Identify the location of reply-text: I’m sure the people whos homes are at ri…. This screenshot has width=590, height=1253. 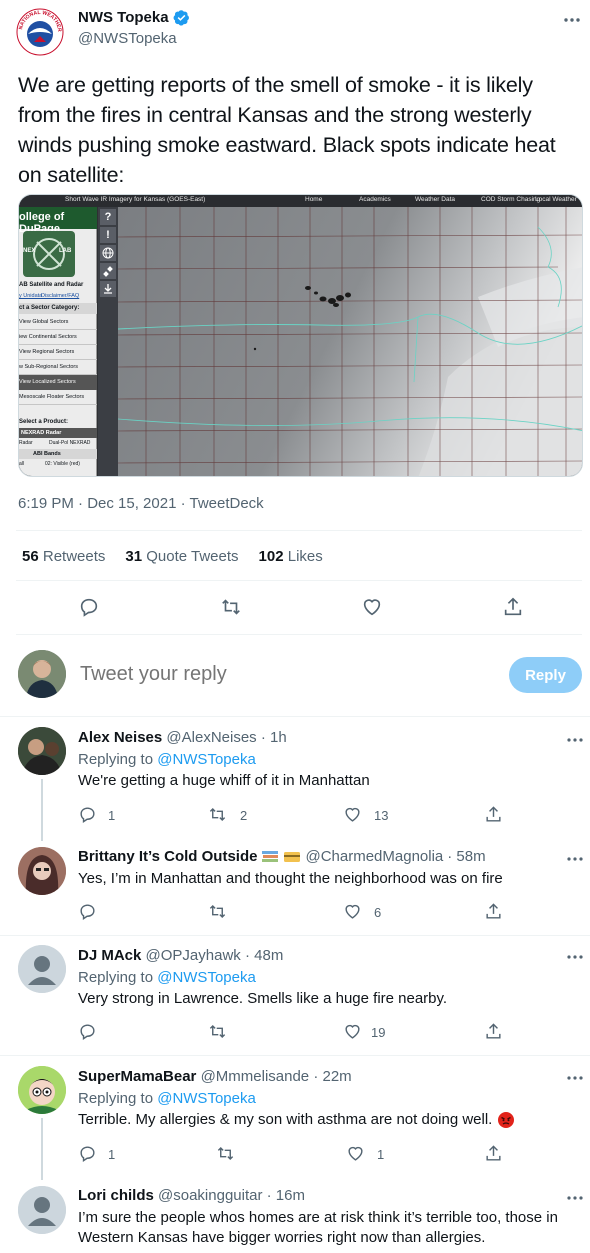
(318, 1227).